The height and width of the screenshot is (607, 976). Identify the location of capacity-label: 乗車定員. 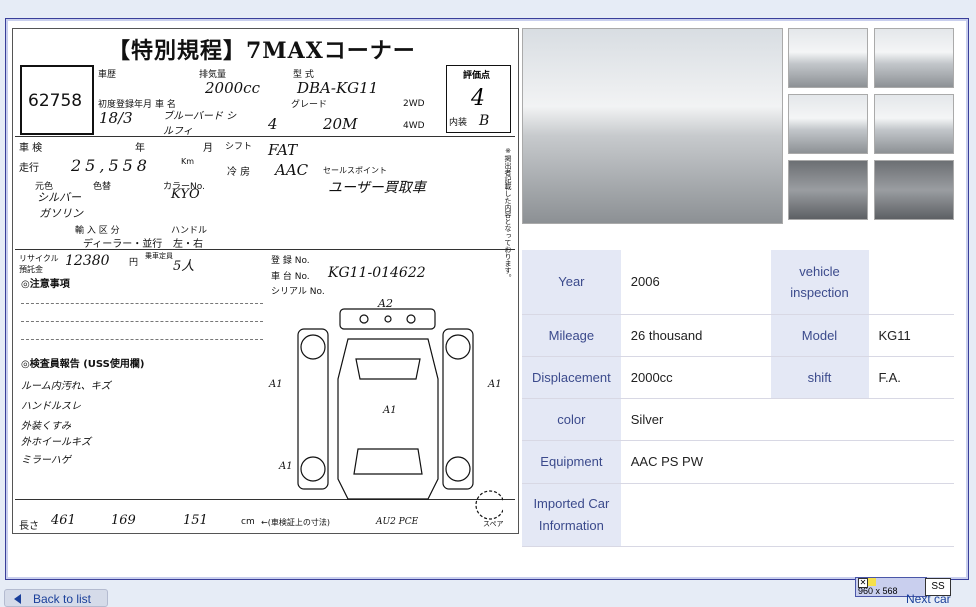
(159, 256).